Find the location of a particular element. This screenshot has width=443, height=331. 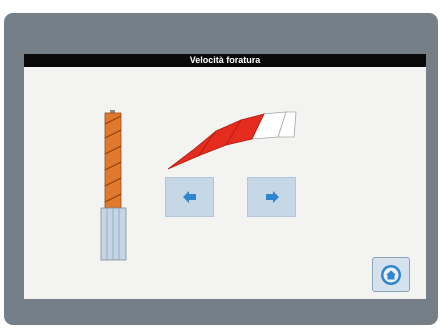

speed-gauge is located at coordinates (232, 140).